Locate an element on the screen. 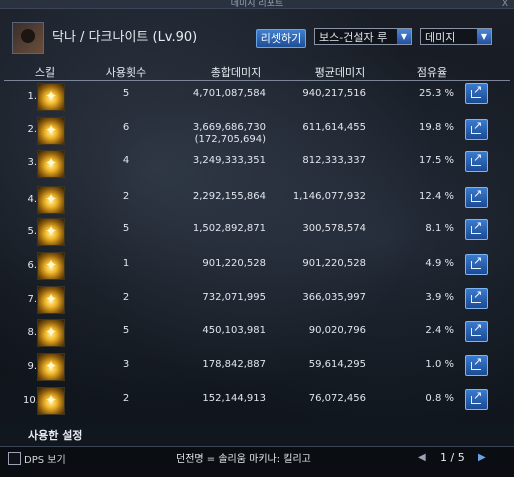  page-indicator: 1 / 5 is located at coordinates (452, 457).